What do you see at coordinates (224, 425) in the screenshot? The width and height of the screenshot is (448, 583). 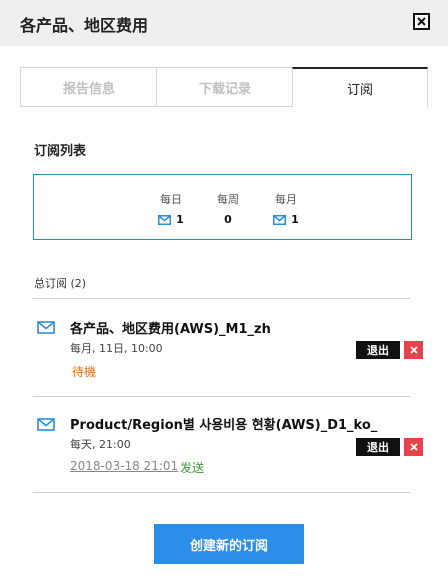 I see `subscription-item-title: Product/Region별 사용비용 현황(AWS)_D1_ko_` at bounding box center [224, 425].